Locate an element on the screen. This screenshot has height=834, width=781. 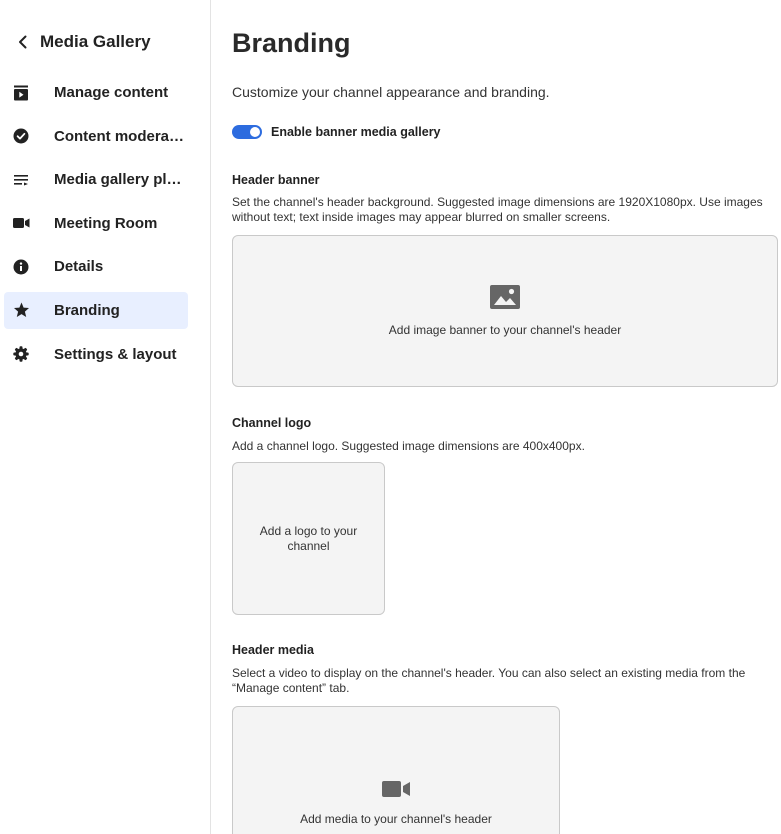
channel-logo-title: Channel logo is located at coordinates (272, 423).